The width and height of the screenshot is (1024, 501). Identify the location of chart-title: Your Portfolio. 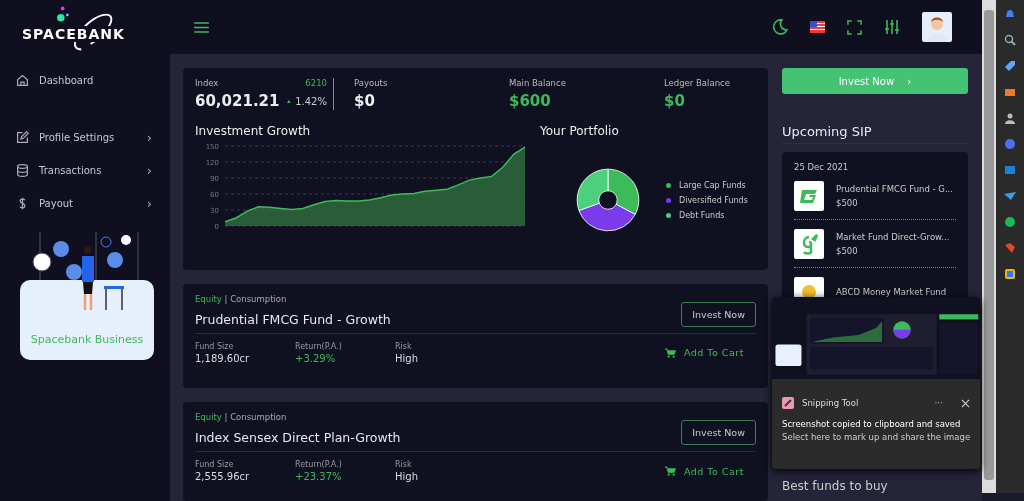
(580, 131).